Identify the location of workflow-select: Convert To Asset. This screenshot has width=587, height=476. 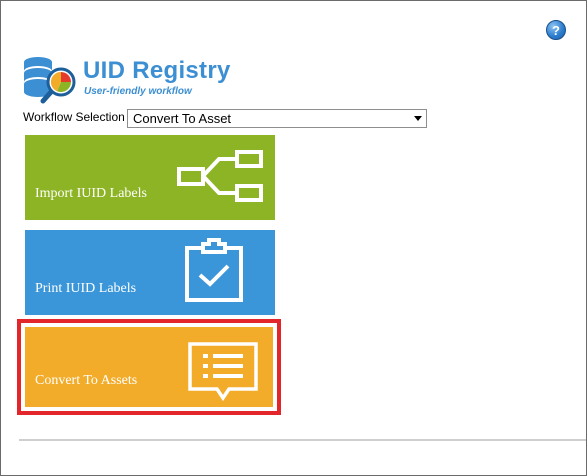
(277, 118).